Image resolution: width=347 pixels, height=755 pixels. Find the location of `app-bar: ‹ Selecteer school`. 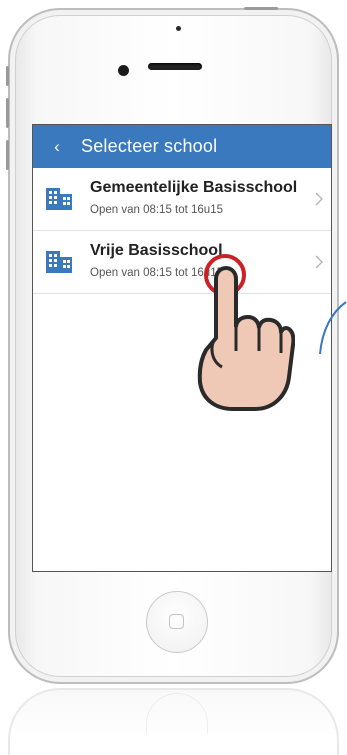

app-bar: ‹ Selecteer school is located at coordinates (182, 146).